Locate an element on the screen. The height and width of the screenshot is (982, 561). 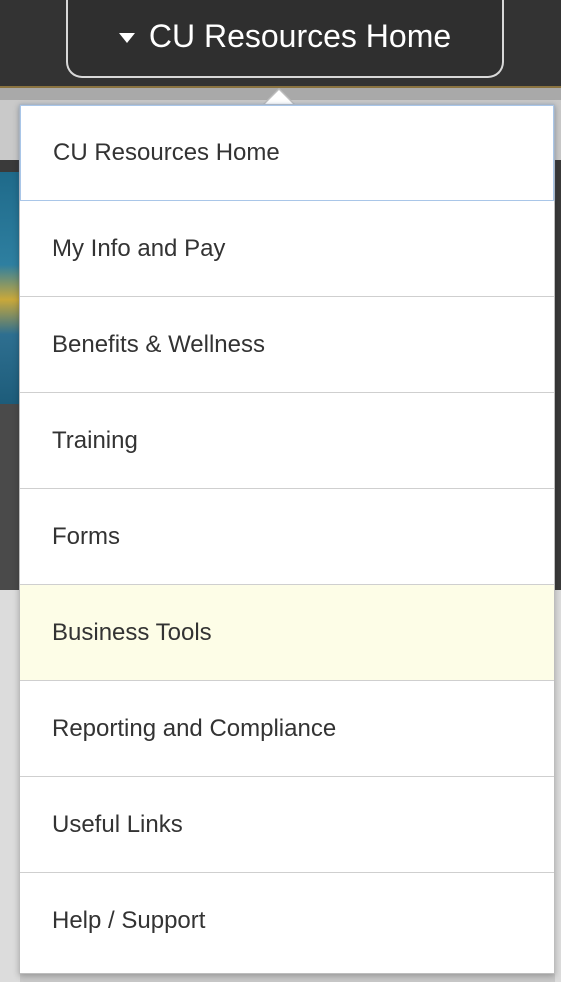
menu-item-label: Reporting and Compliance is located at coordinates (194, 728).